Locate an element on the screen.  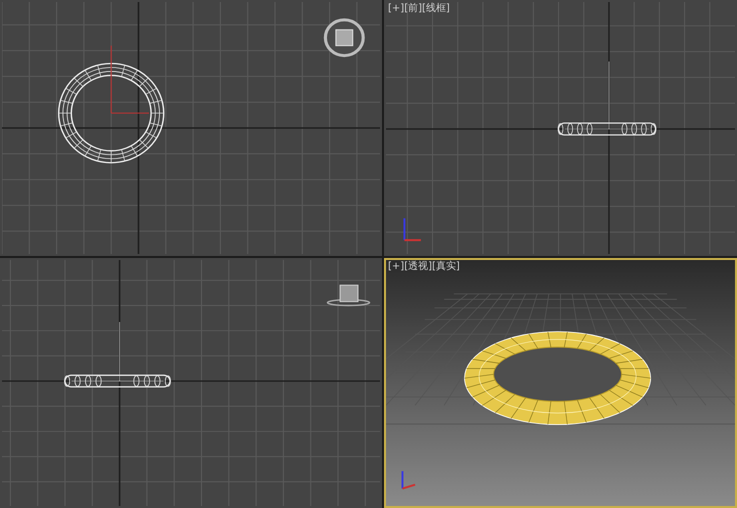
viewport-menu-label: [前] is located at coordinates (413, 9).